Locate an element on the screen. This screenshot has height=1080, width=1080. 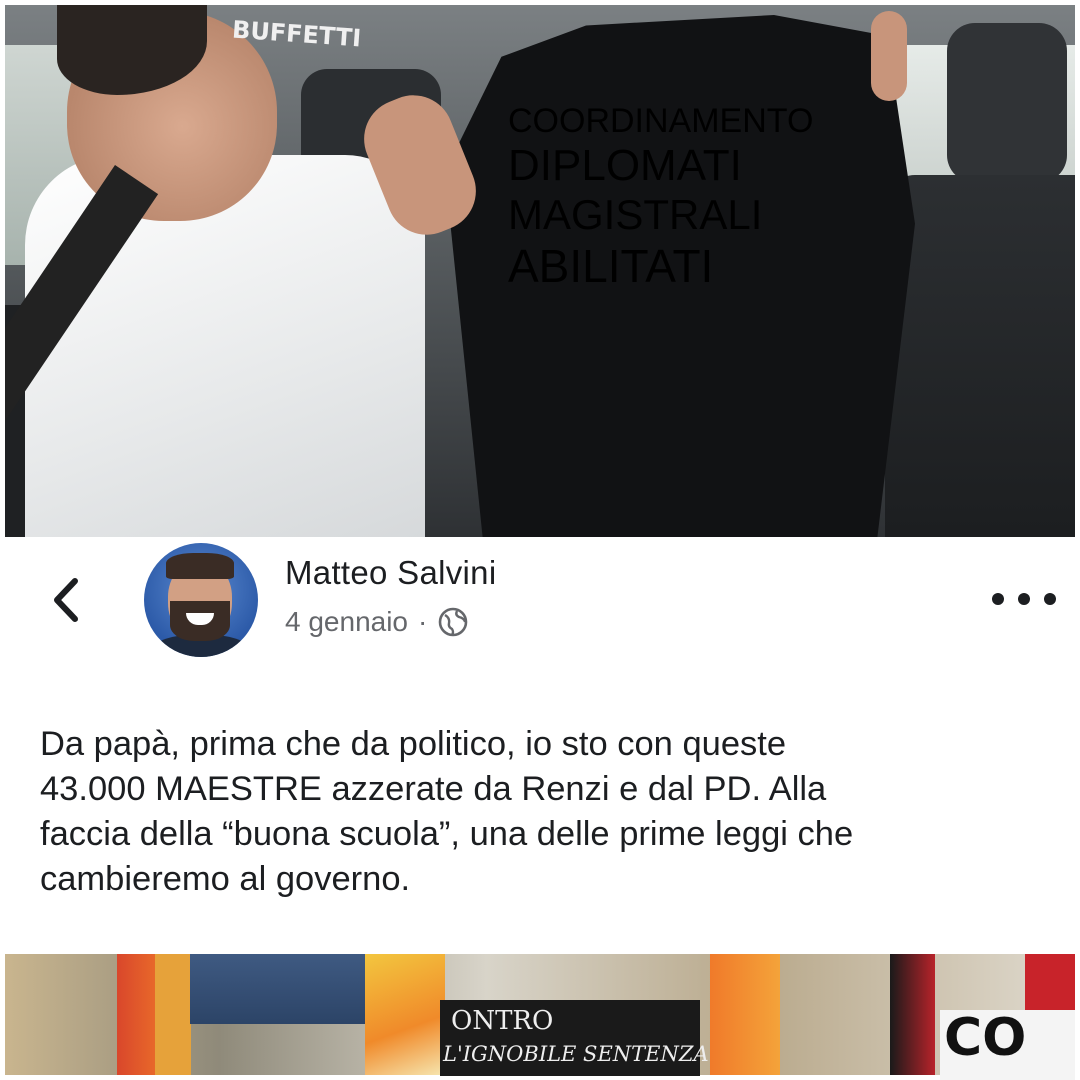
tshirt-line: DIPLOMATI is located at coordinates (625, 165).